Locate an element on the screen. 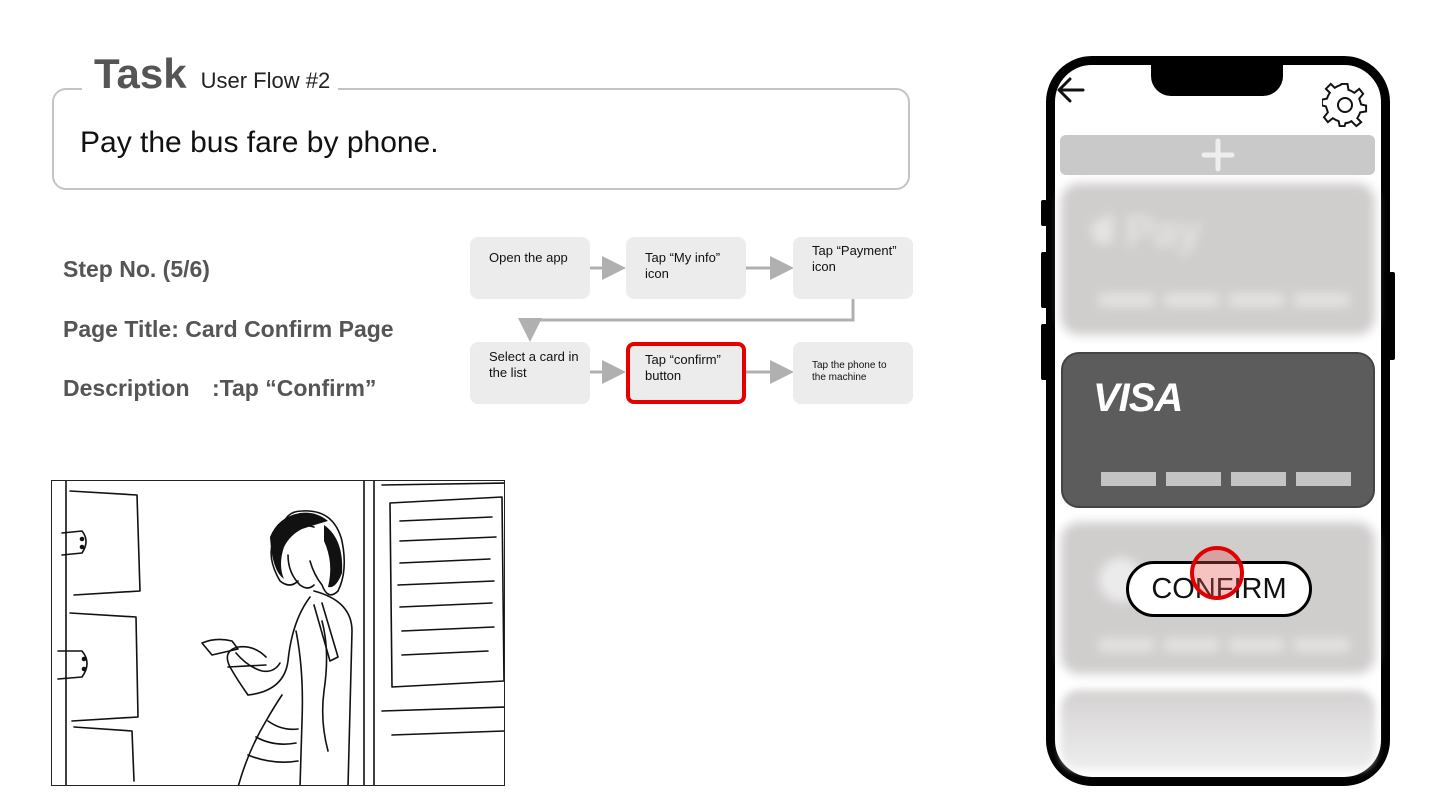 This screenshot has width=1440, height=810. tap-indicator is located at coordinates (1217, 573).